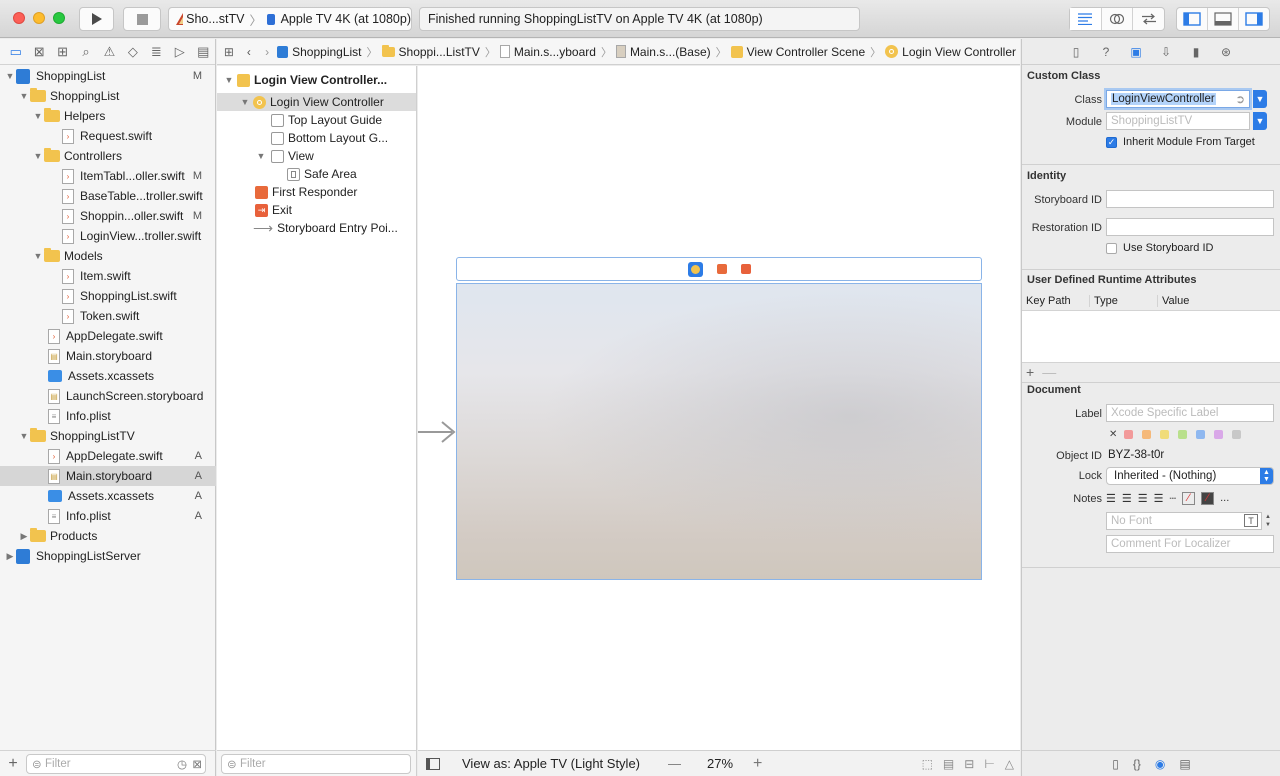 Image resolution: width=1280 pixels, height=776 pixels. I want to click on tree-item: › ShoppingList.swift, so click(108, 296).